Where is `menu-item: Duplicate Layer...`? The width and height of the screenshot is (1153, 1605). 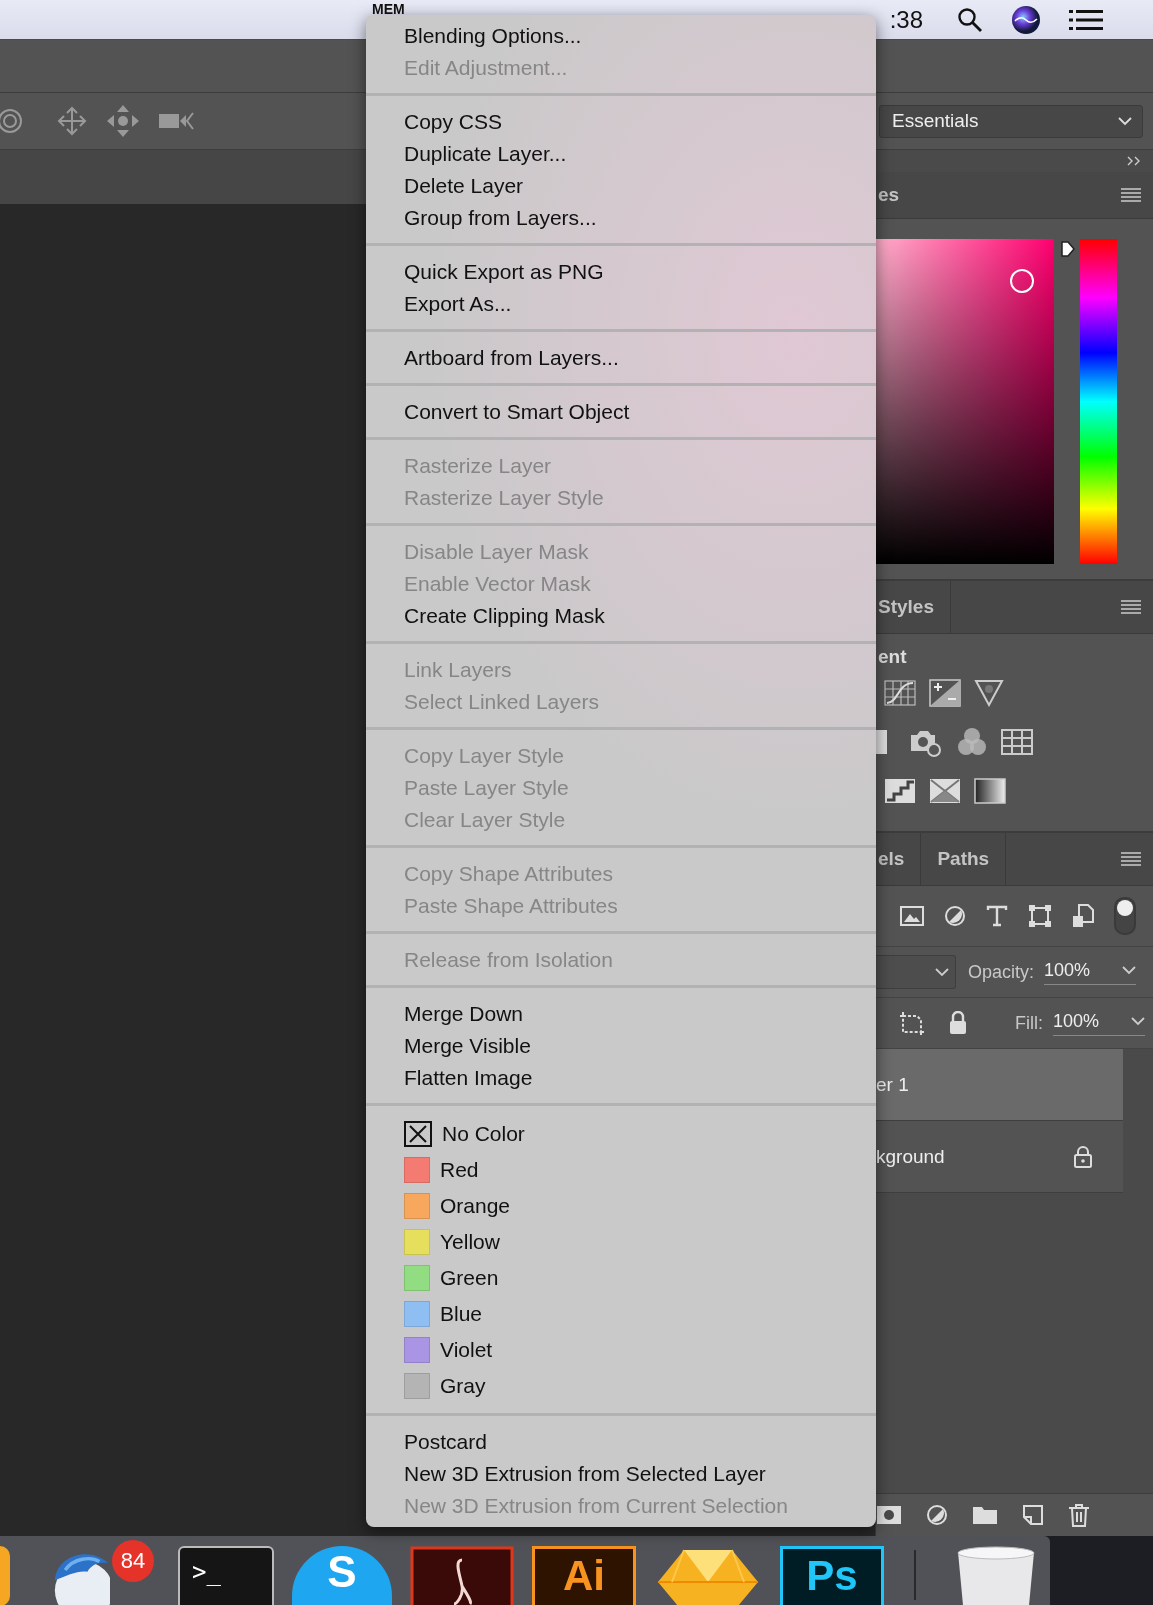 menu-item: Duplicate Layer... is located at coordinates (621, 154).